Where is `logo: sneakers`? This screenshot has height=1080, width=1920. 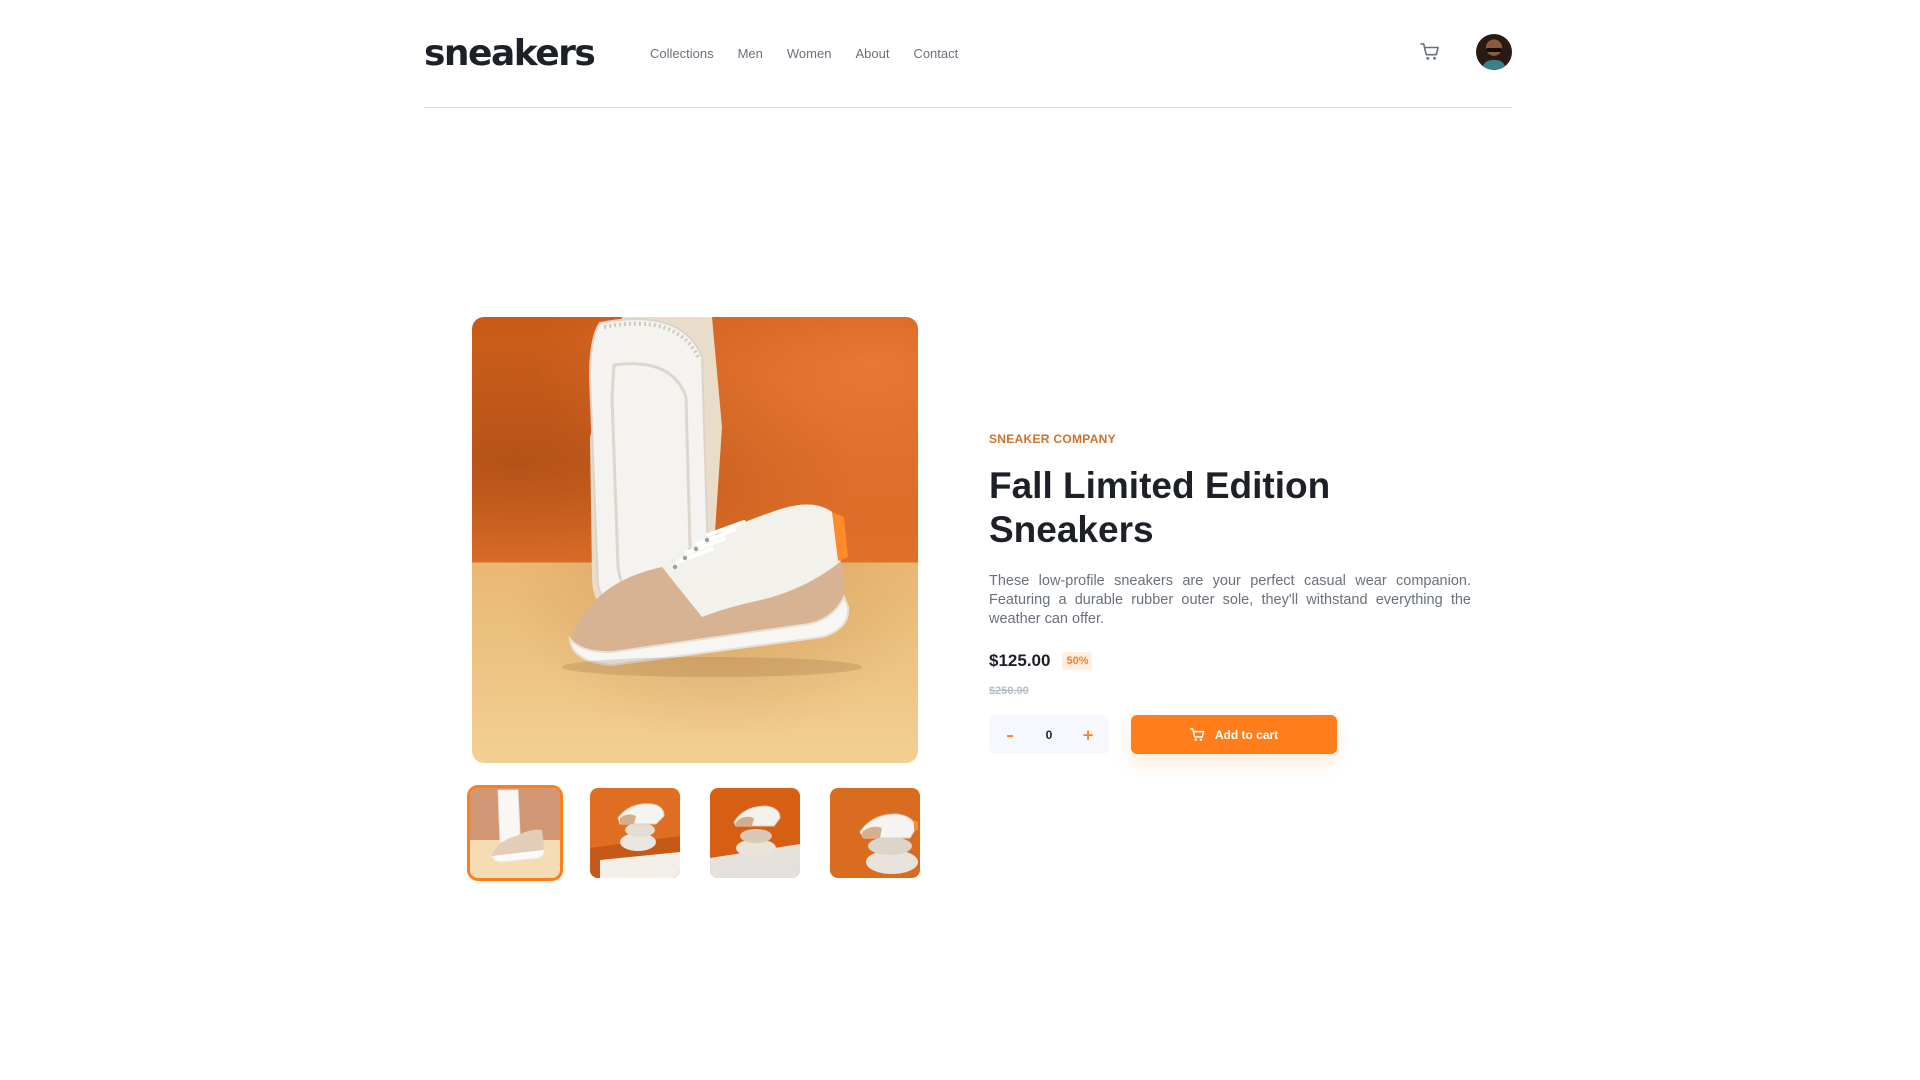 logo: sneakers is located at coordinates (510, 54).